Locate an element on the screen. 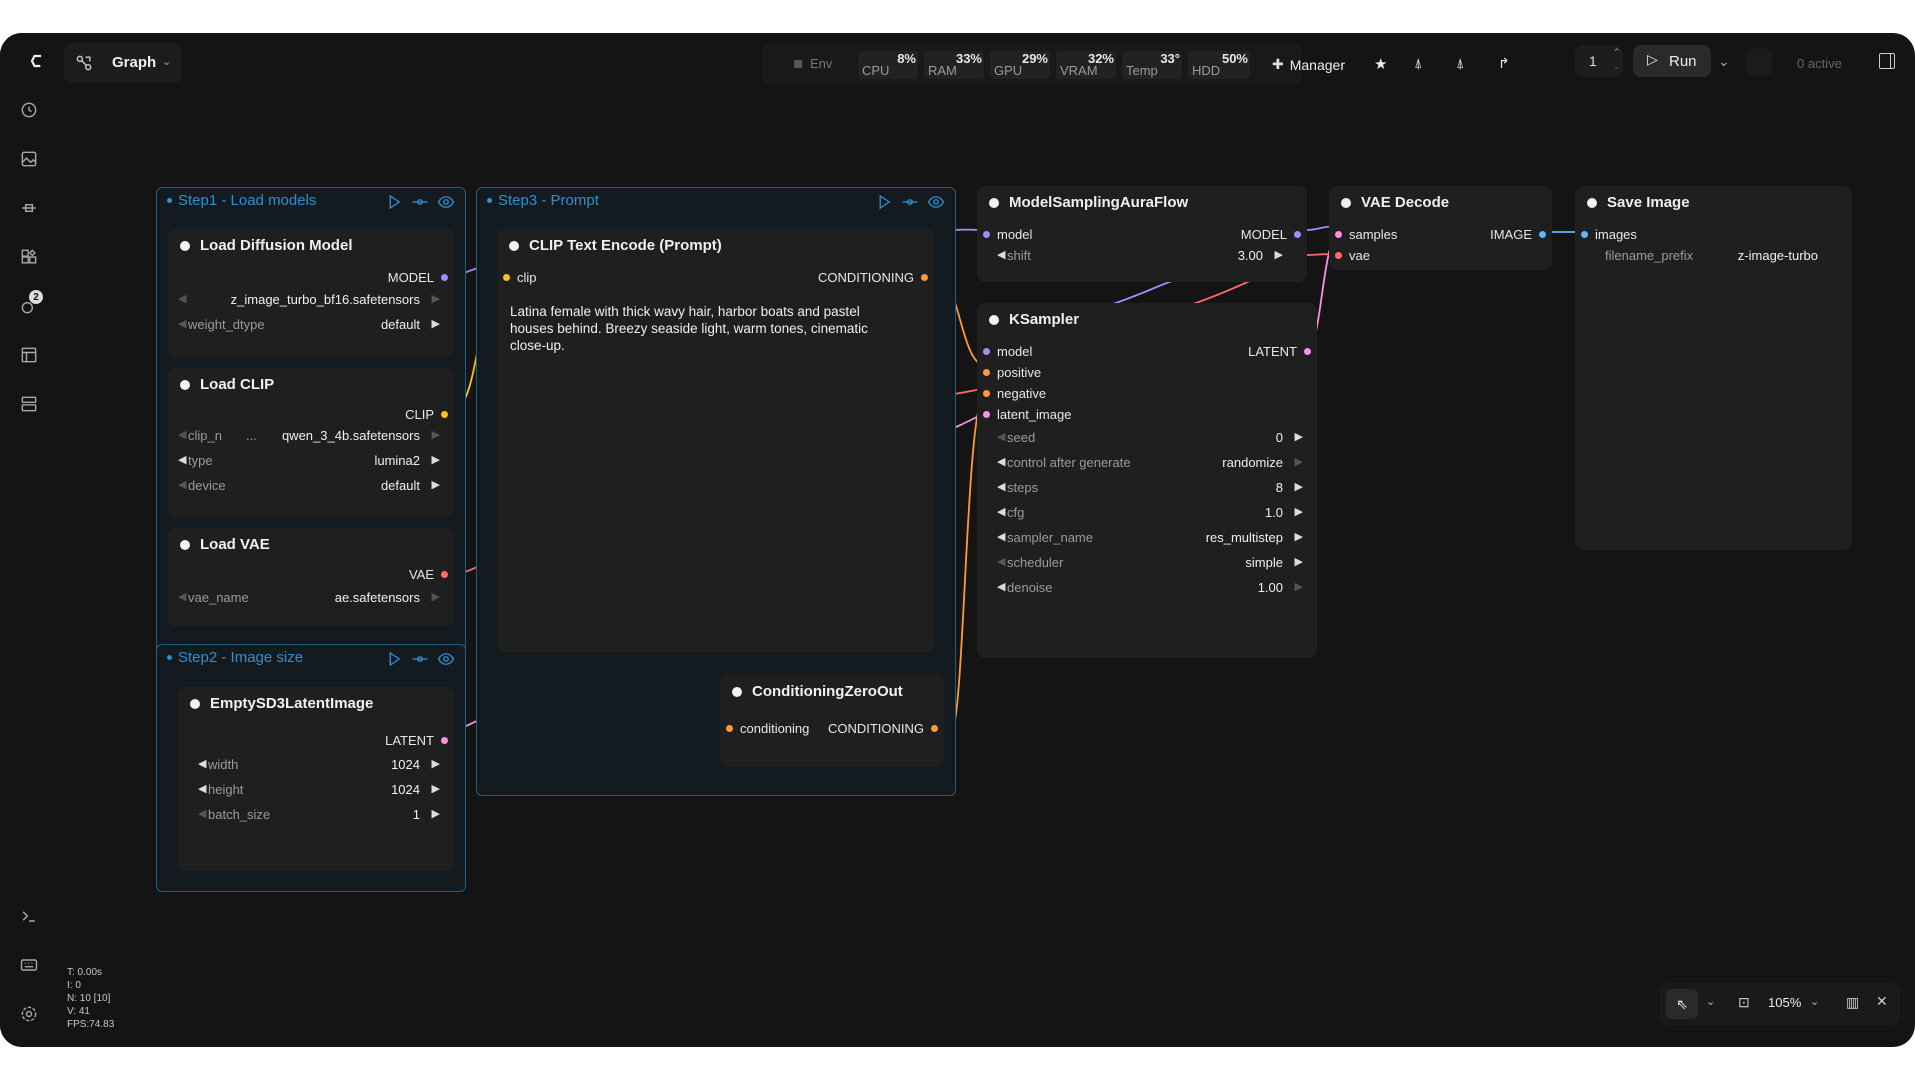 This screenshot has width=1915, height=1080. history-icon is located at coordinates (29, 110).